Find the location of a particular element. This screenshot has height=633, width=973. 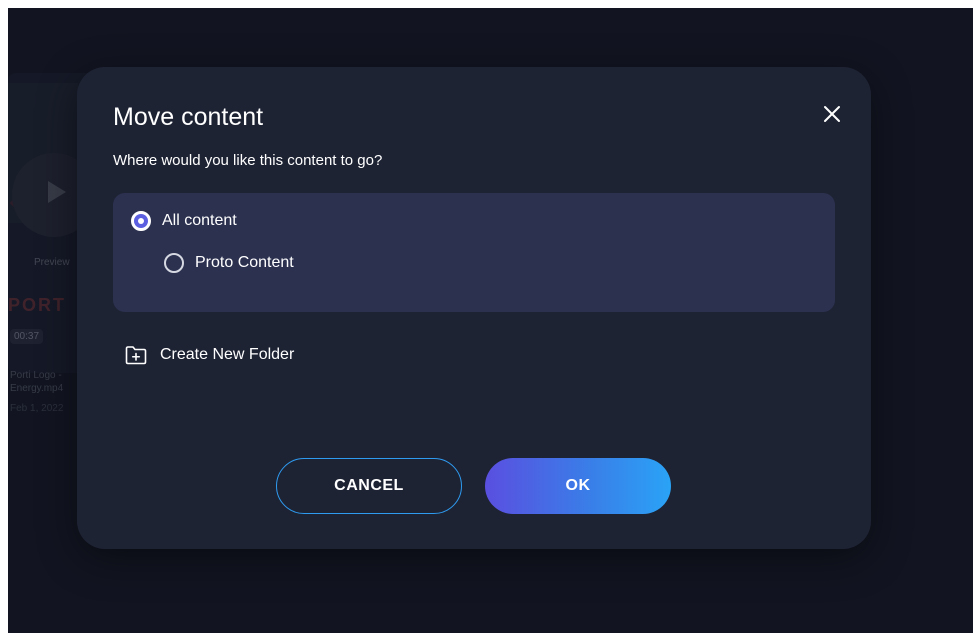

folder-option-proto-content: Proto Content is located at coordinates (229, 263).